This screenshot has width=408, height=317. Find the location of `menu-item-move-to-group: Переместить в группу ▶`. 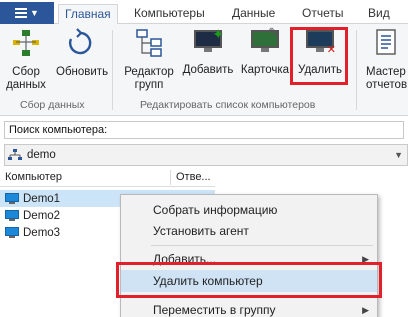

menu-item-move-to-group: Переместить в группу ▶ is located at coordinates (249, 308).